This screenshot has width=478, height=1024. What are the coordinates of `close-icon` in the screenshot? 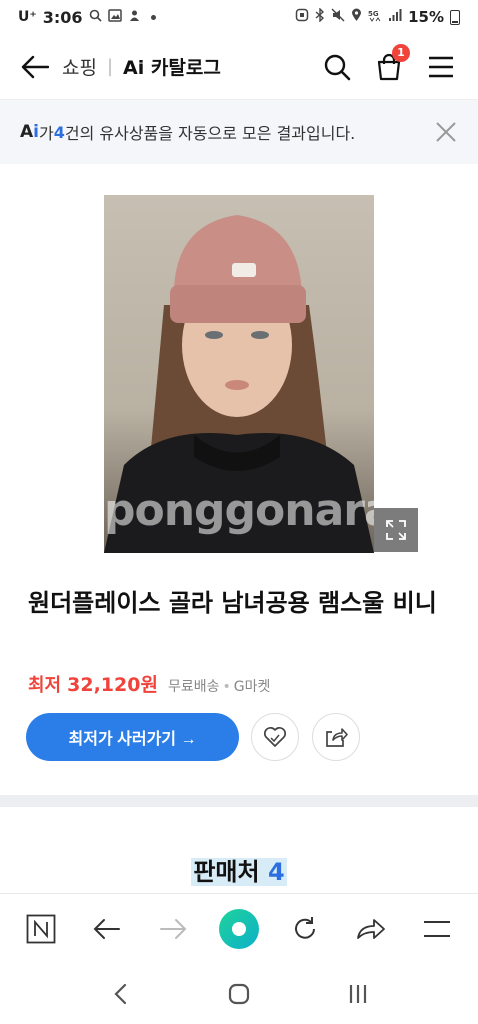 It's located at (446, 132).